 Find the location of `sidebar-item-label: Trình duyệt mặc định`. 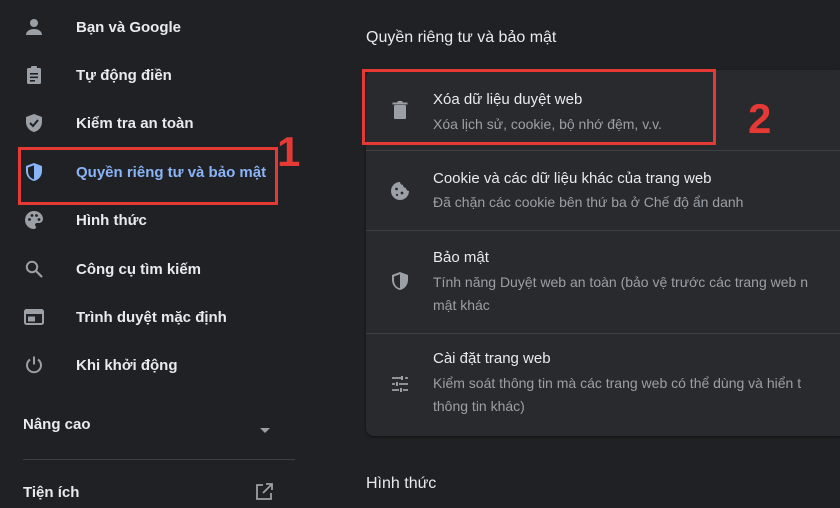

sidebar-item-label: Trình duyệt mặc định is located at coordinates (151, 317).